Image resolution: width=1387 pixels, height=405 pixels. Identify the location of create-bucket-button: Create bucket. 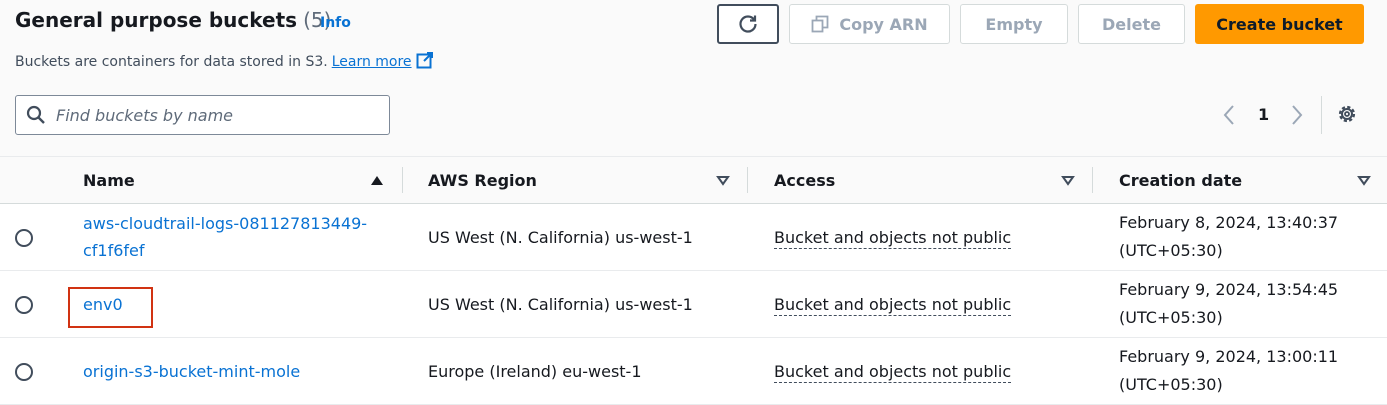
(1279, 24).